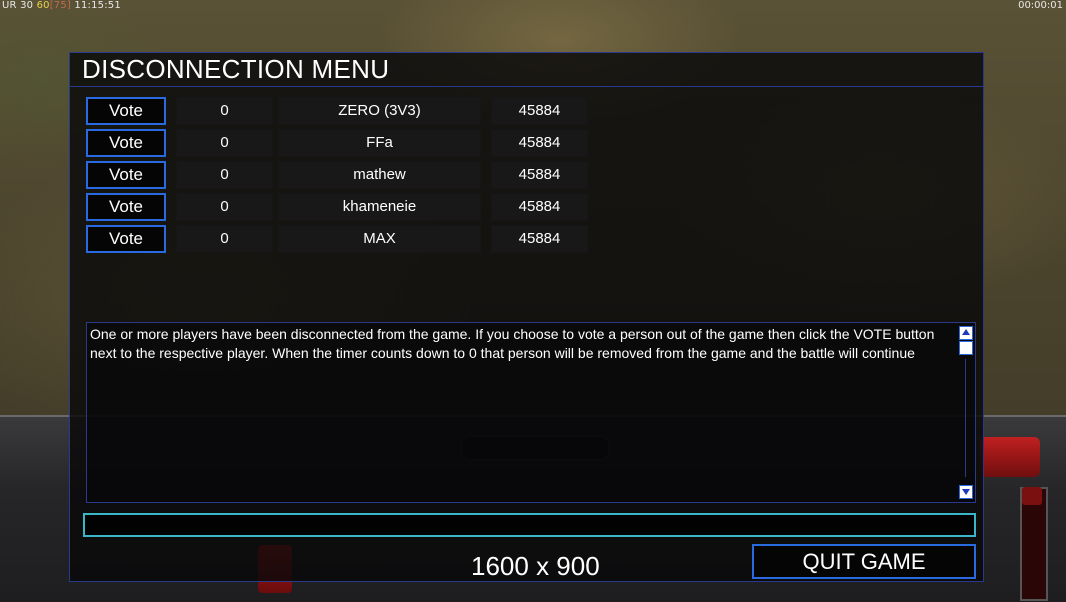 This screenshot has width=1066, height=602. I want to click on player-name: khameneie, so click(379, 207).